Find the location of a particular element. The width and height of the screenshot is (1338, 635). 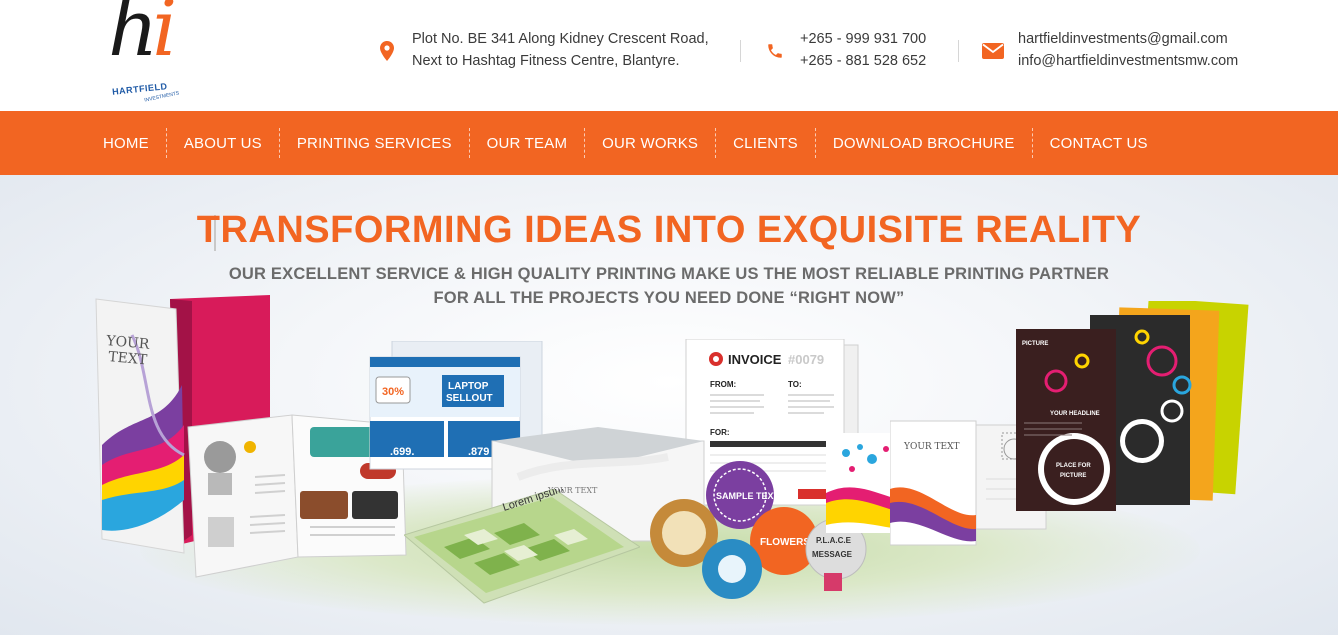

contact-phone: +265 - 999 931 700 +265 - 881 528 652 is located at coordinates (845, 50).